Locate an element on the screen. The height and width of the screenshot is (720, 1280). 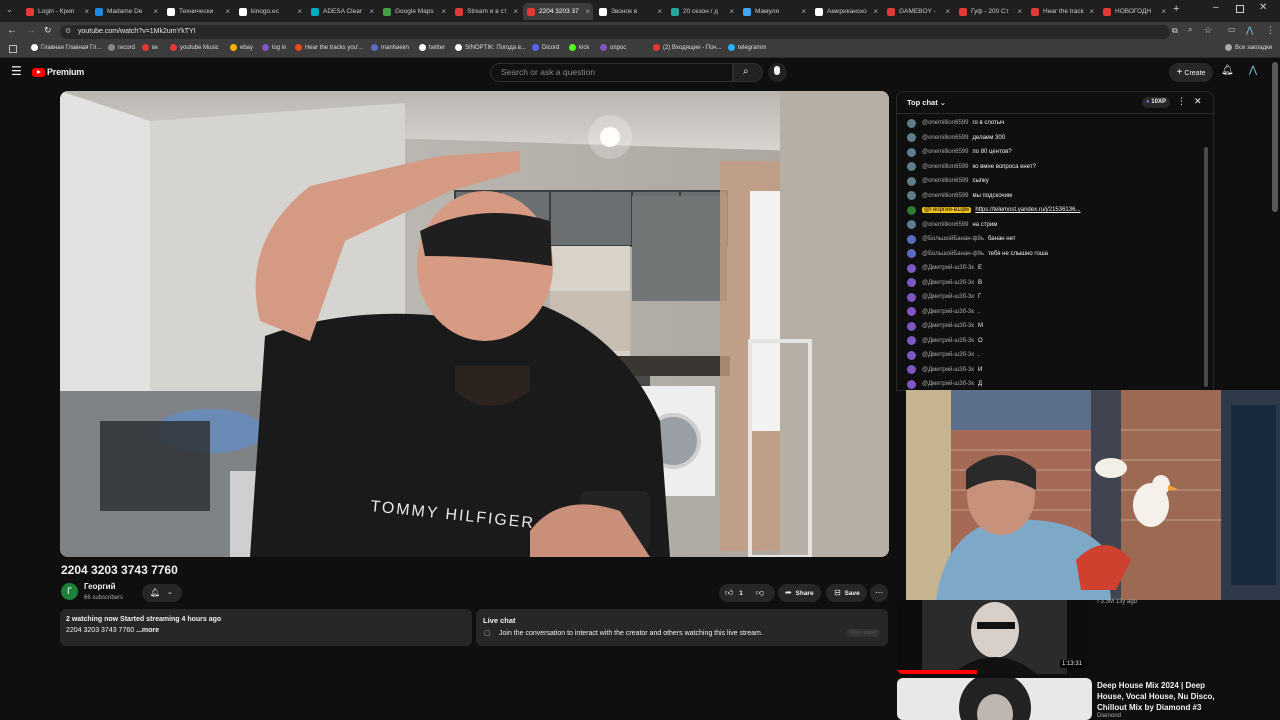
chat-message: @Дмитрий-ш3б-3к Д is located at coordinates (944, 384).